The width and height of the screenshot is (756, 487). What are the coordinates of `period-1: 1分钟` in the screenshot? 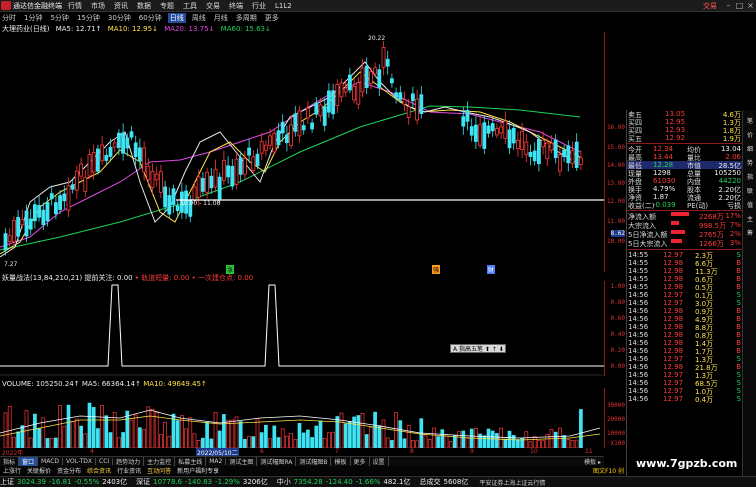 It's located at (33, 18).